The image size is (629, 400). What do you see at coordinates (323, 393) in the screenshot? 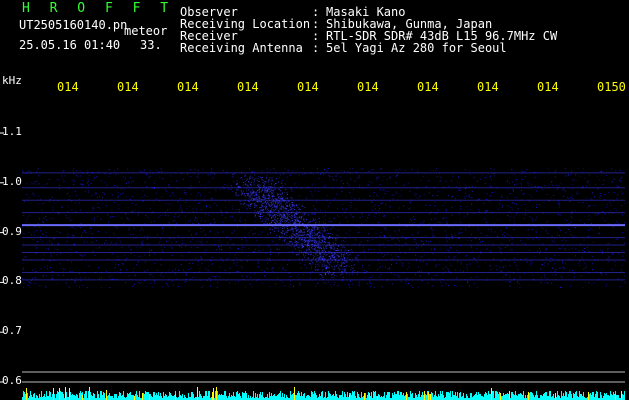
I see `noise-floor-strip` at bounding box center [323, 393].